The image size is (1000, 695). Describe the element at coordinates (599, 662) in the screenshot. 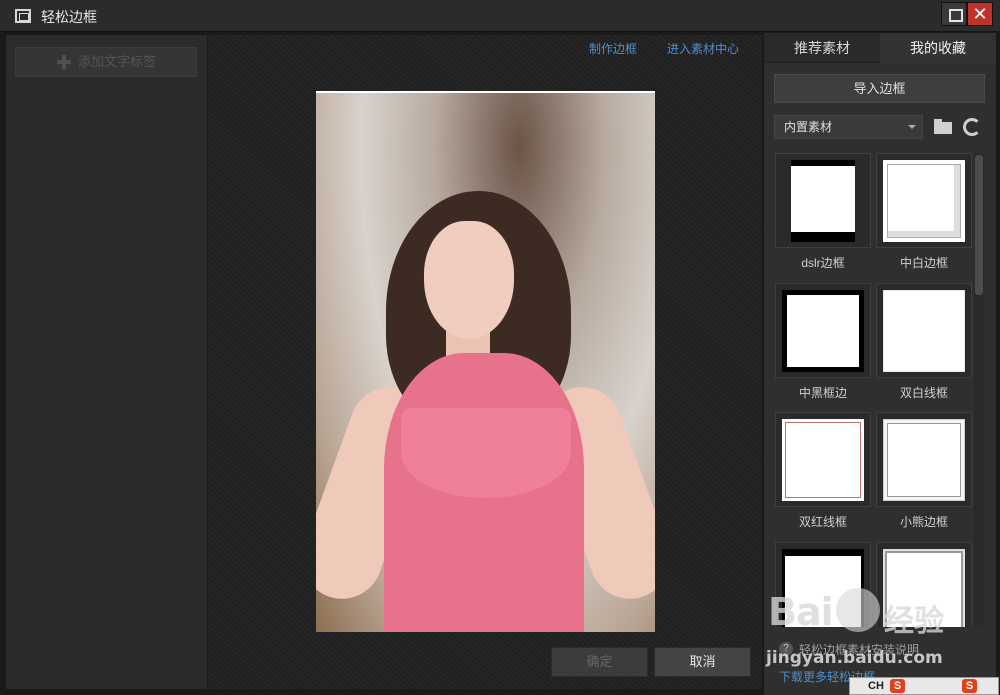

I see `ok-button: 确定` at that location.